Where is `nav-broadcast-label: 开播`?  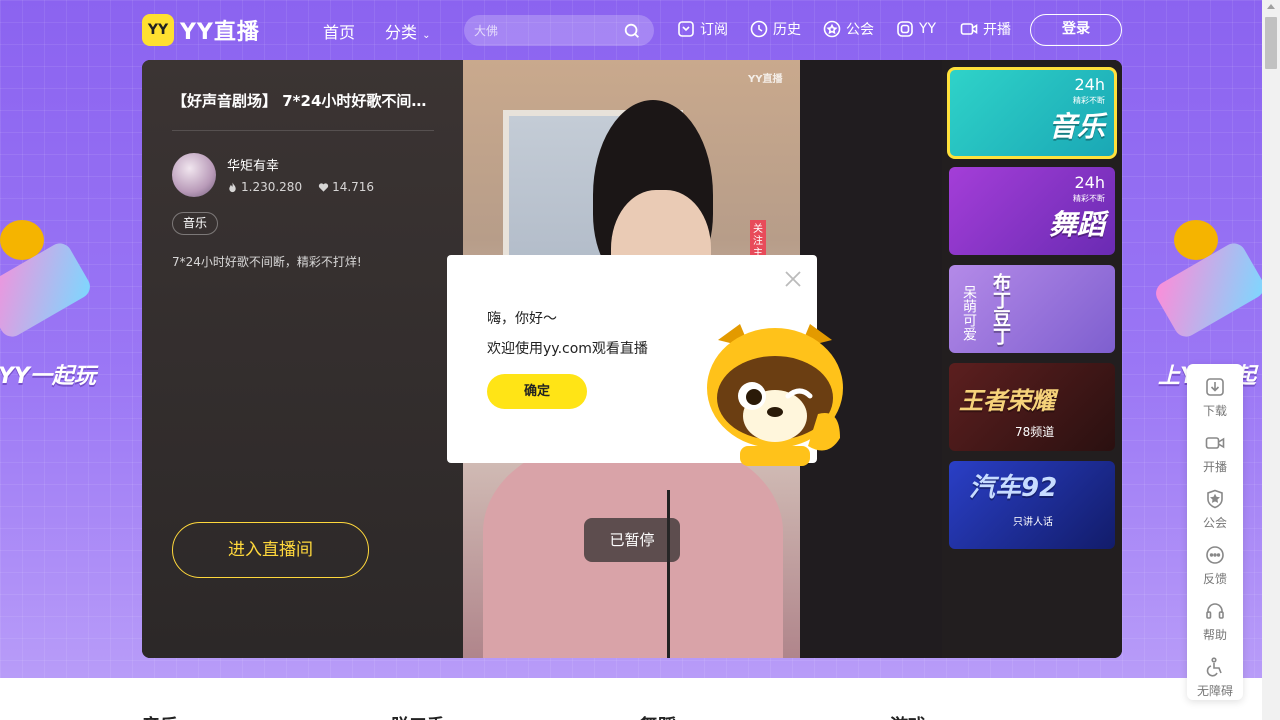 nav-broadcast-label: 开播 is located at coordinates (997, 30).